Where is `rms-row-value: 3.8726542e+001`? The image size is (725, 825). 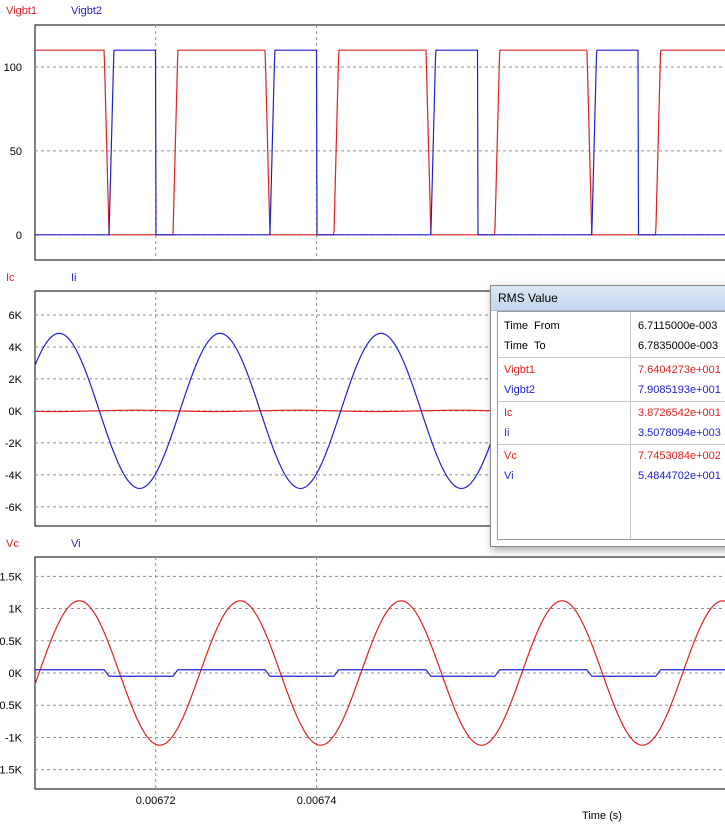
rms-row-value: 3.8726542e+001 is located at coordinates (679, 413).